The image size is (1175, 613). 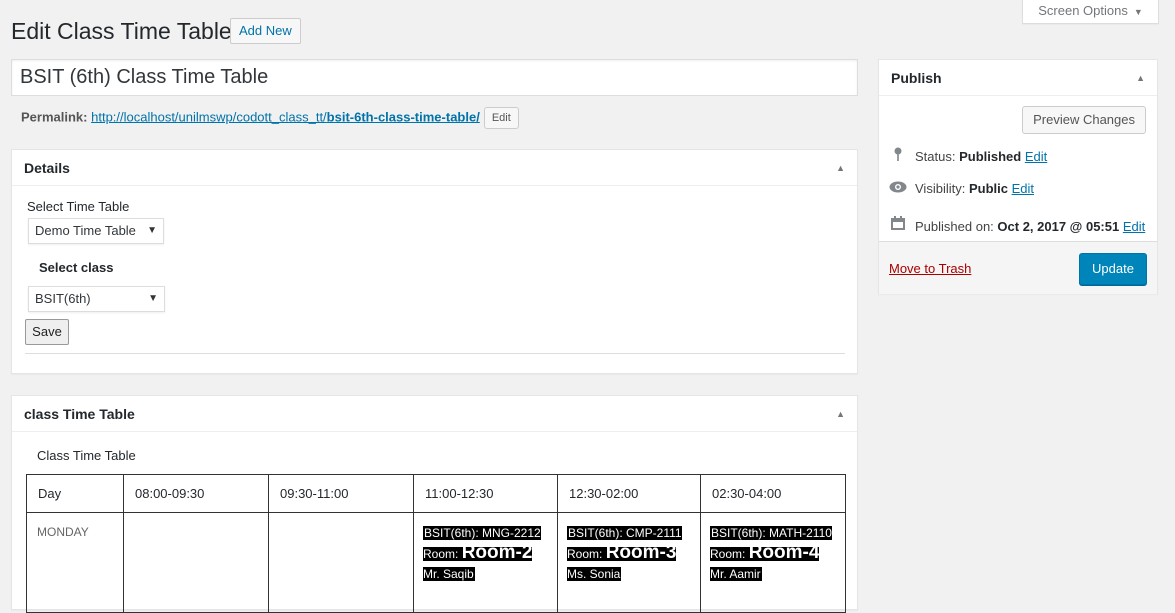 What do you see at coordinates (86, 455) in the screenshot?
I see `timetable-caption: Class Time Table` at bounding box center [86, 455].